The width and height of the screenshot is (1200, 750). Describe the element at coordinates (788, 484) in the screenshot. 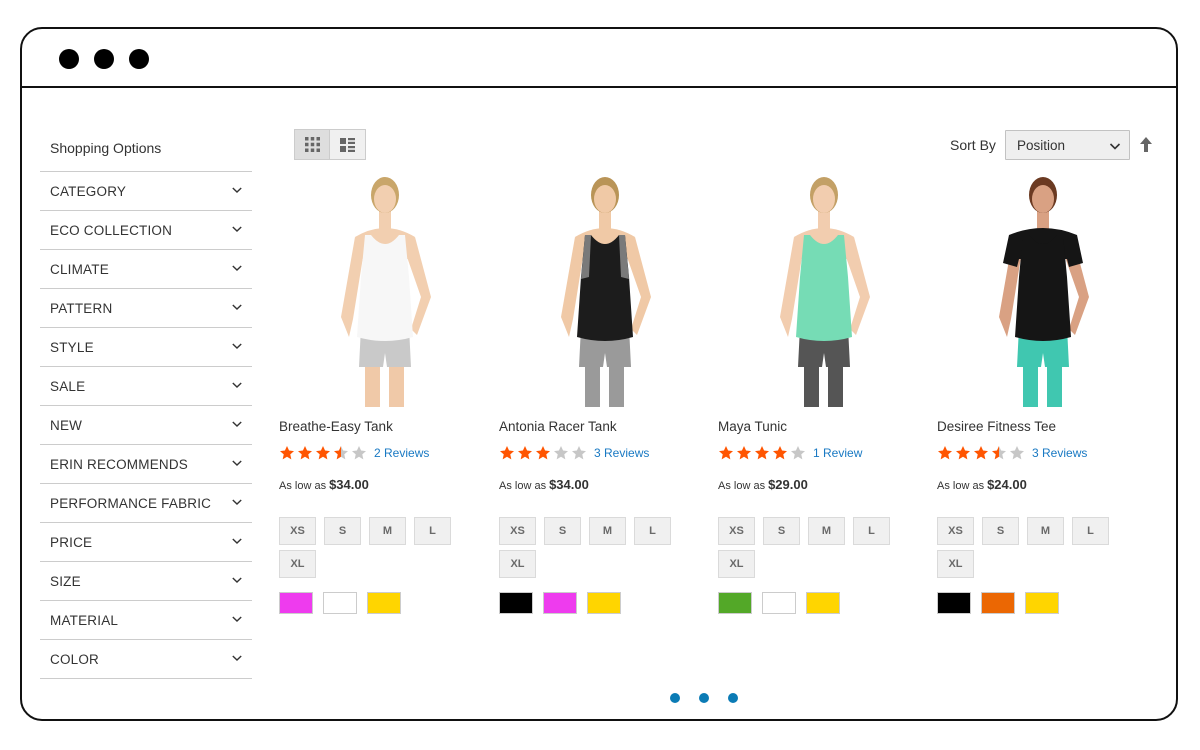

I see `price-amount: $29.00` at that location.